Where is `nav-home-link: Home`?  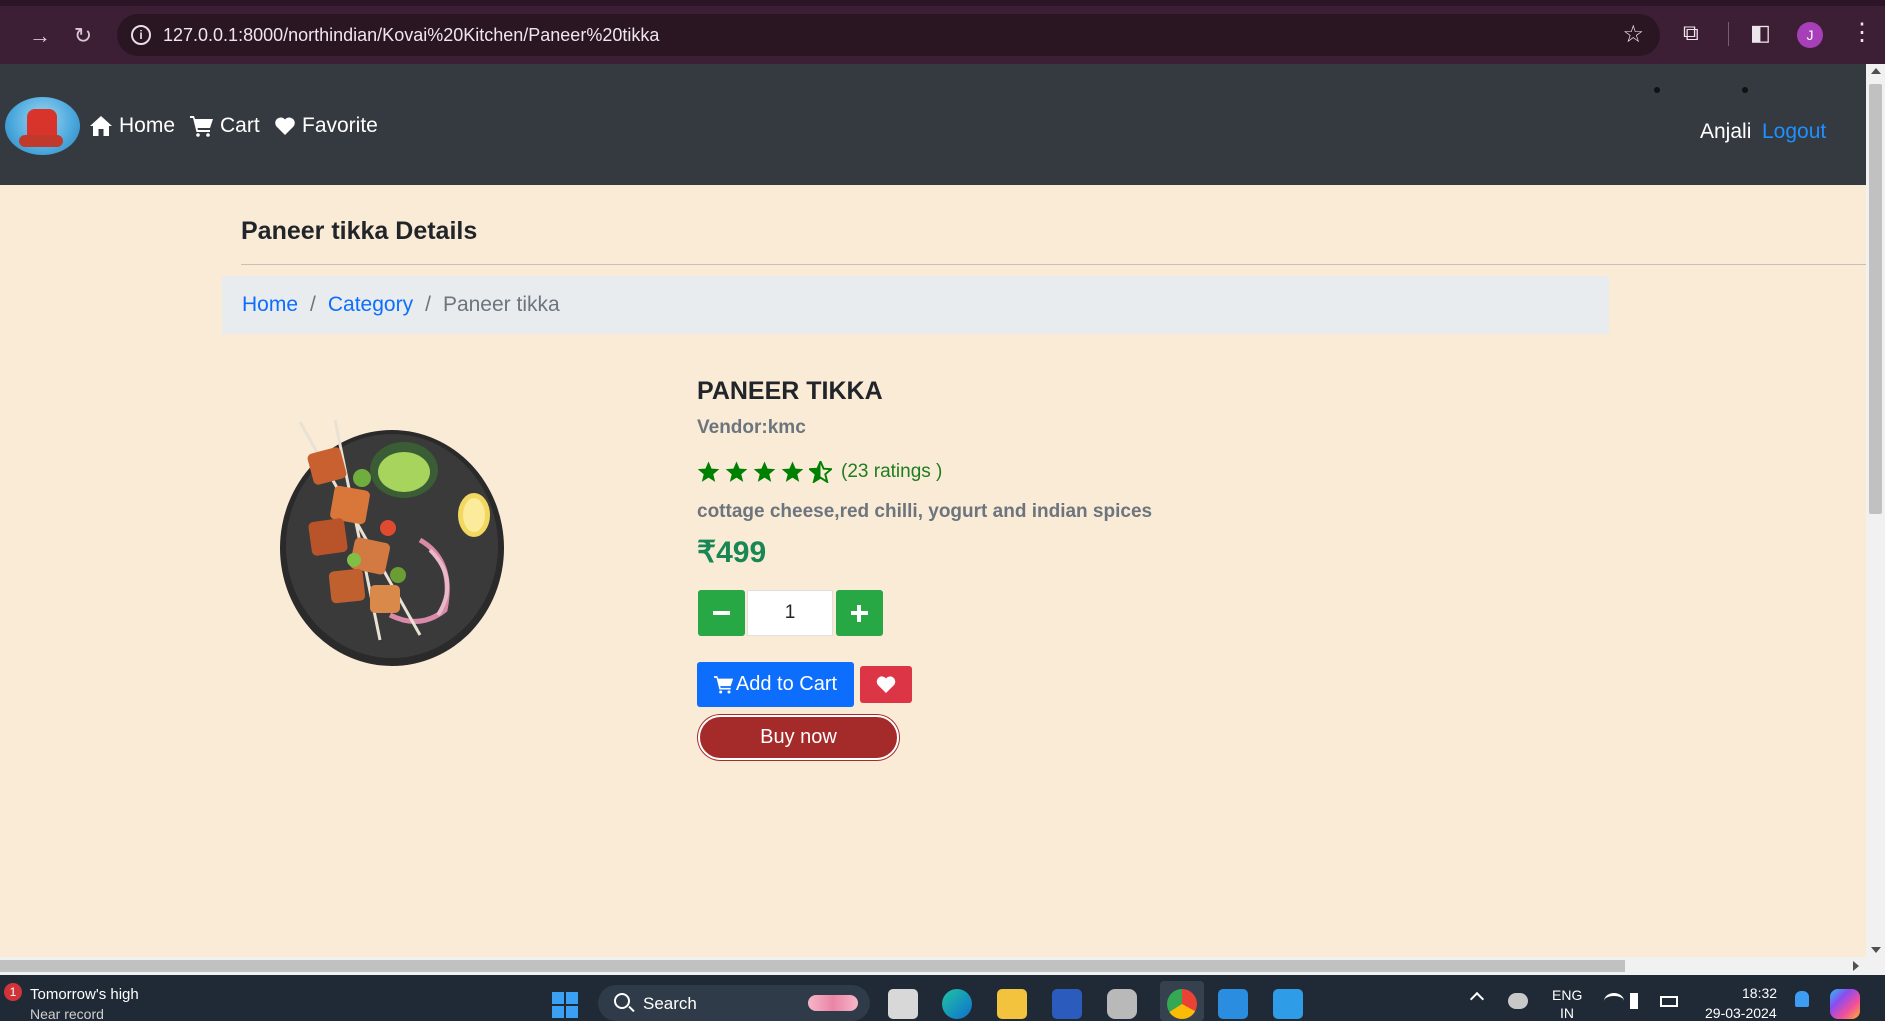
nav-home-link: Home is located at coordinates (132, 126).